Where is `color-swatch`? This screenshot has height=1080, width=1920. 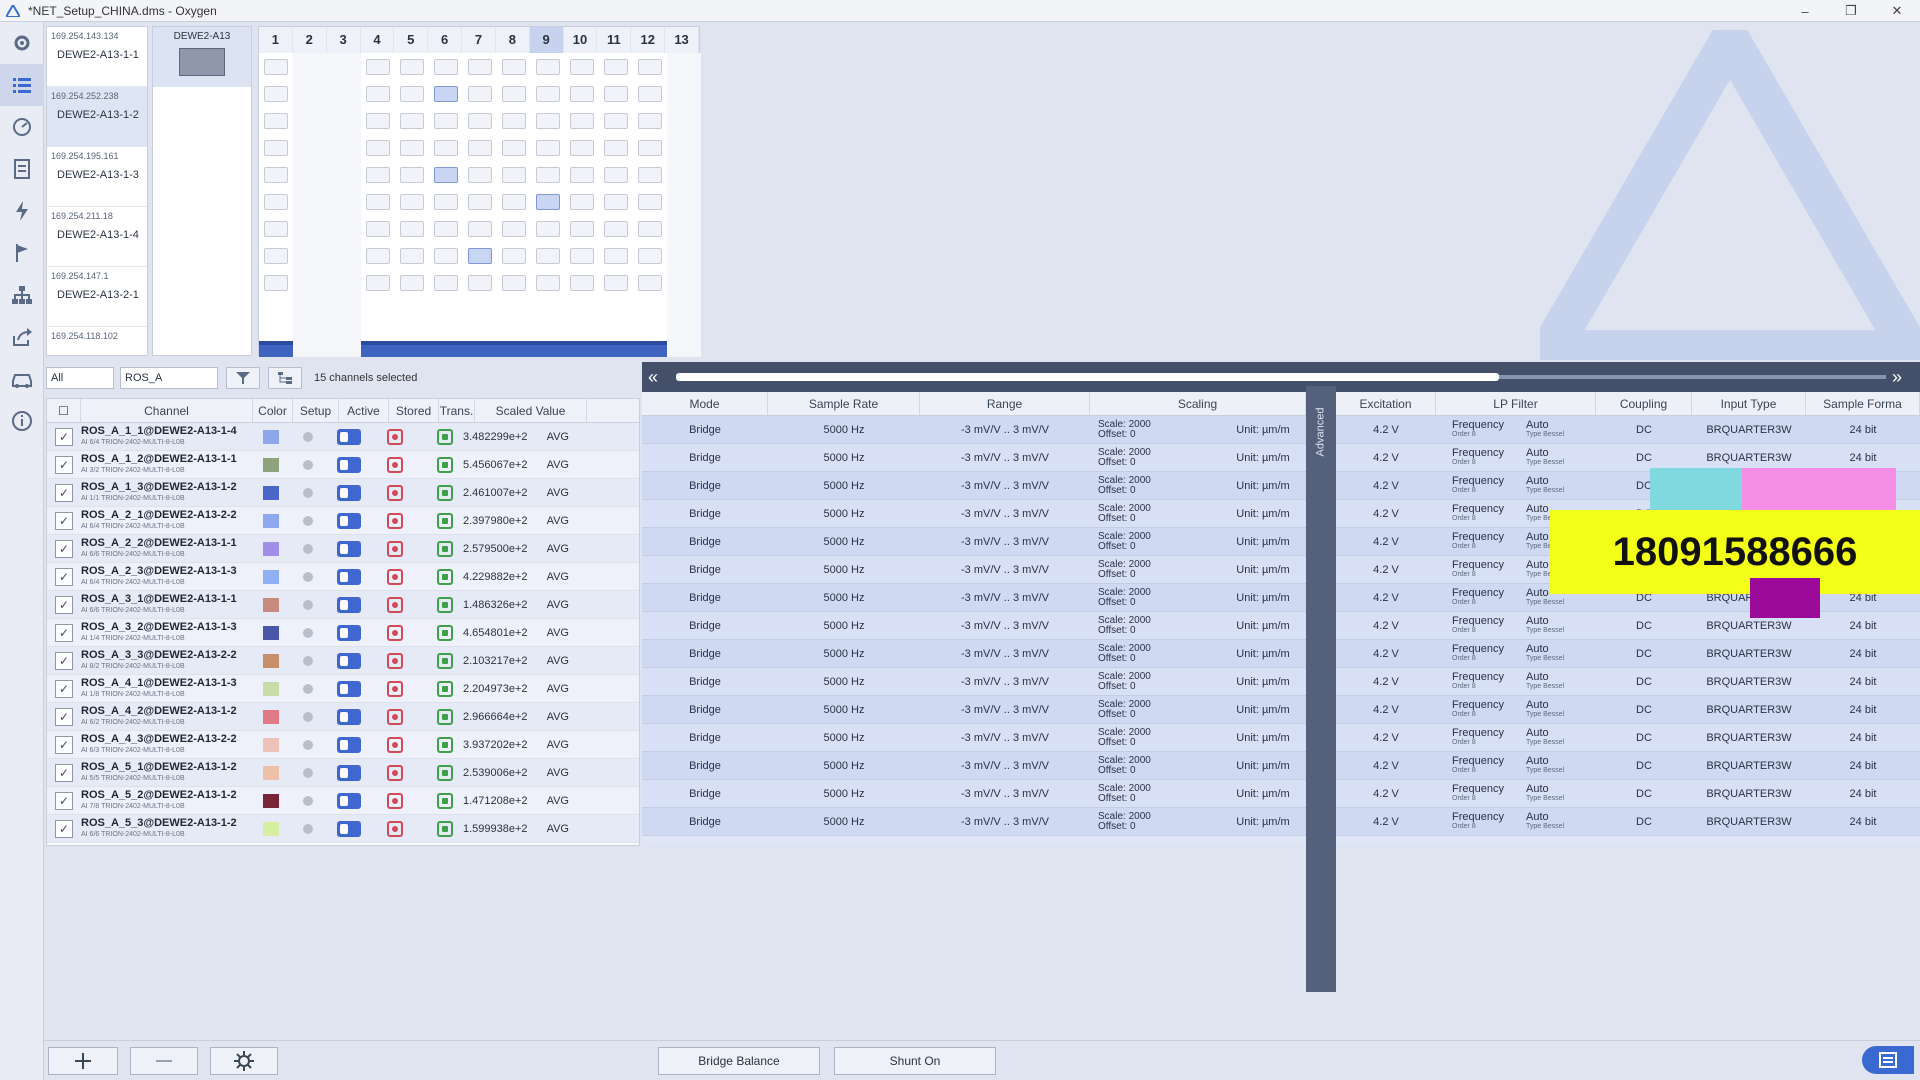 color-swatch is located at coordinates (271, 604).